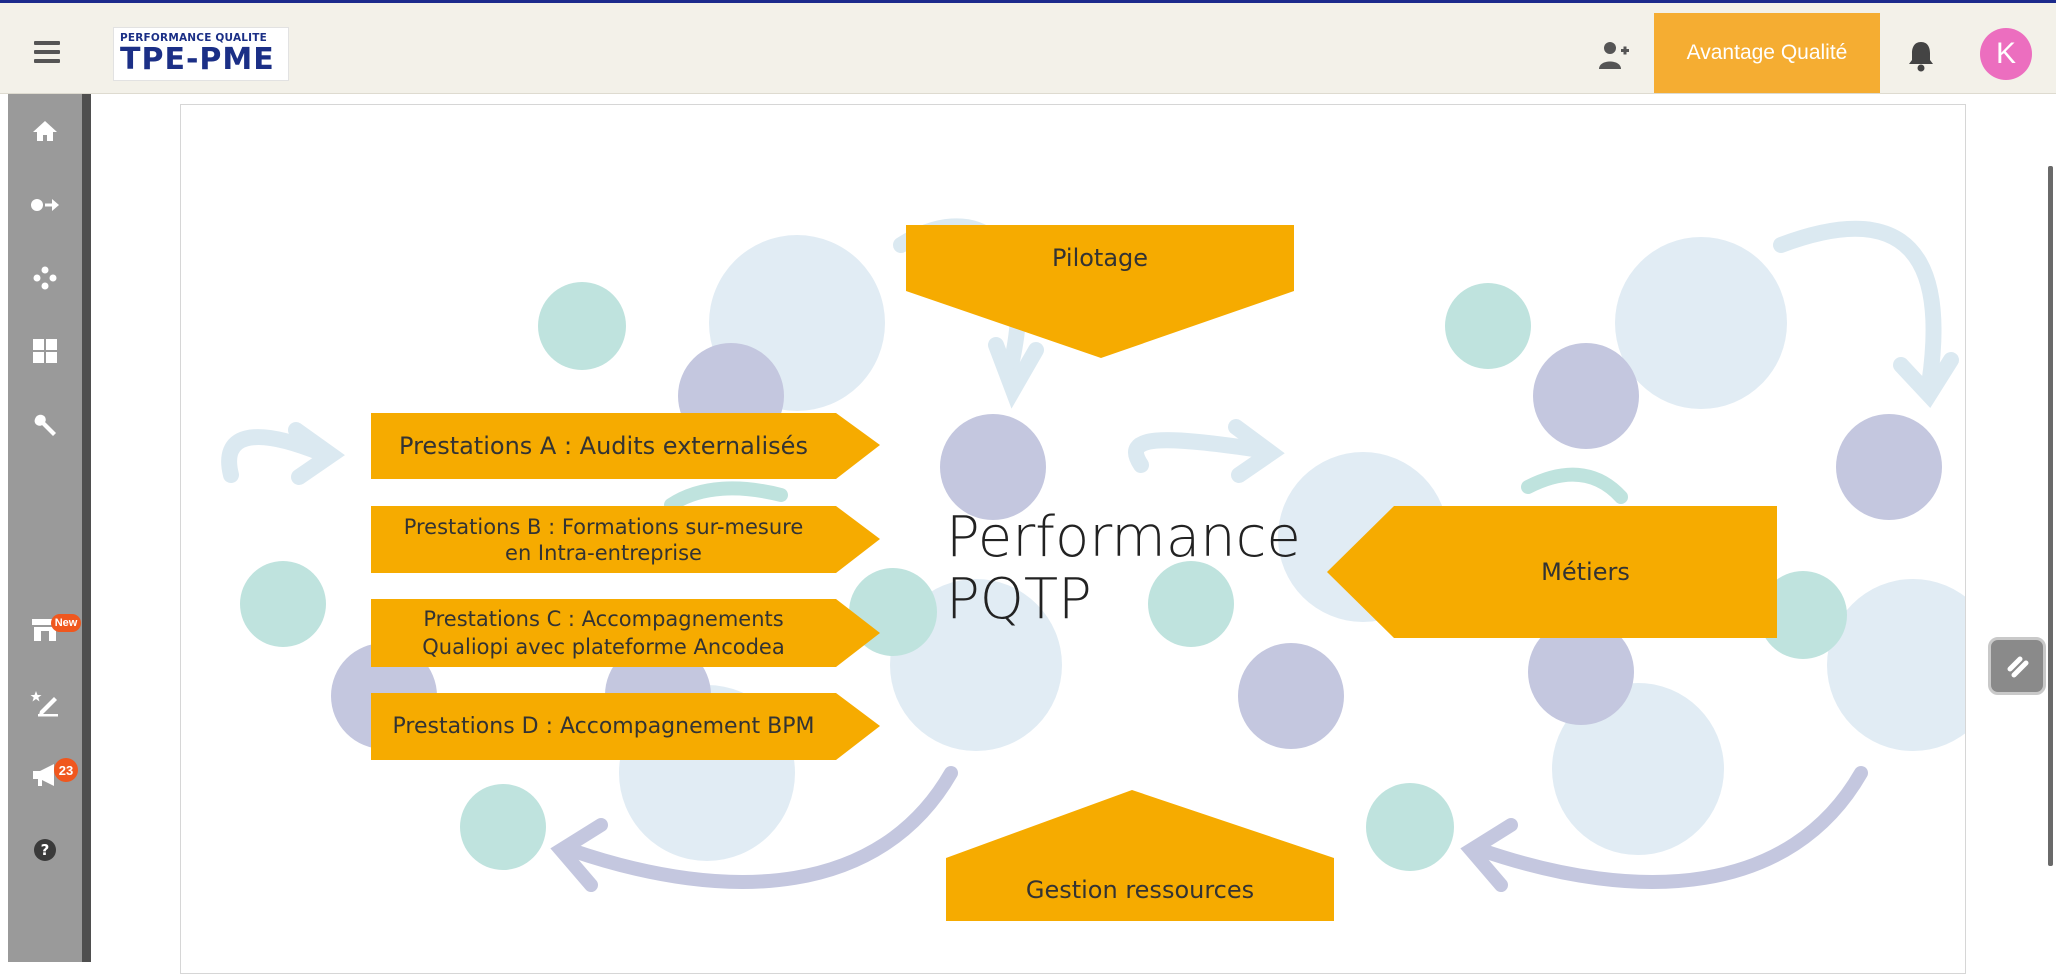  I want to click on announcement-count-badge: 23, so click(66, 770).